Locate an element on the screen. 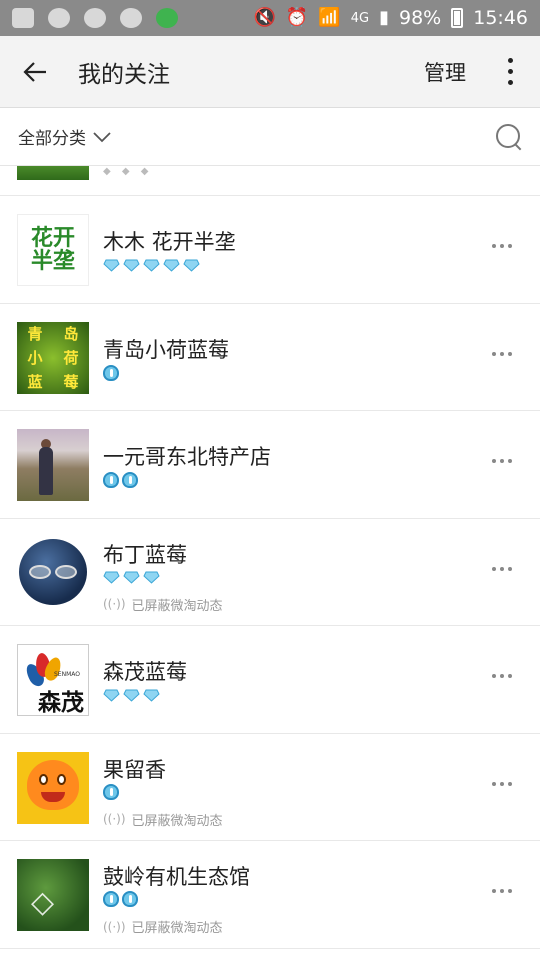  clock: 15:46 is located at coordinates (500, 18).